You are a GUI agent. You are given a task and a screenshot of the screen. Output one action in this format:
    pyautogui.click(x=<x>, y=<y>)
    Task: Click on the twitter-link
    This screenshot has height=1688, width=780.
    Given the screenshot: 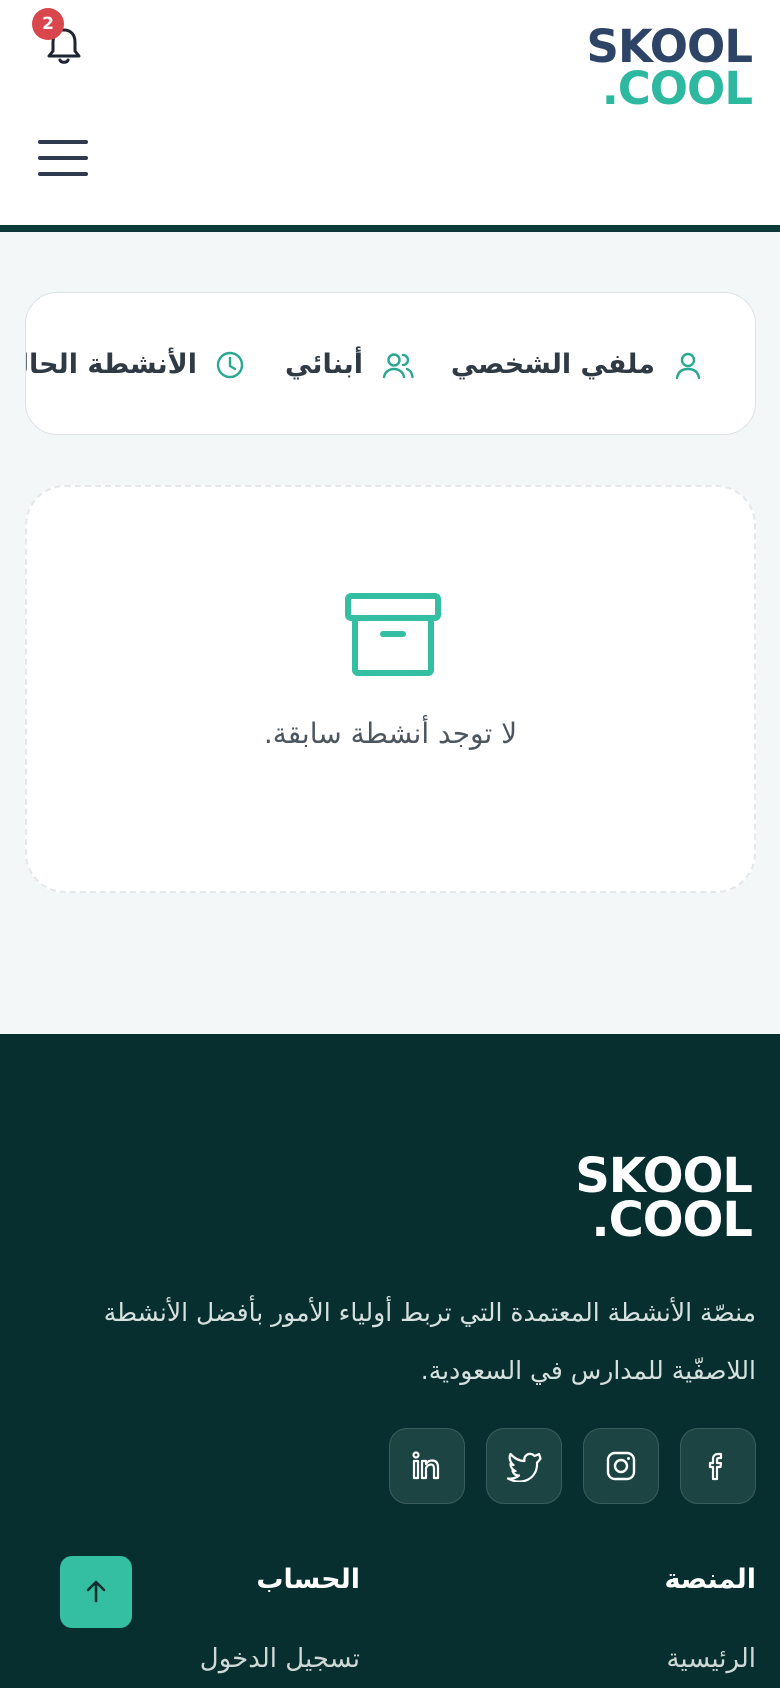 What is the action you would take?
    pyautogui.click(x=524, y=1466)
    